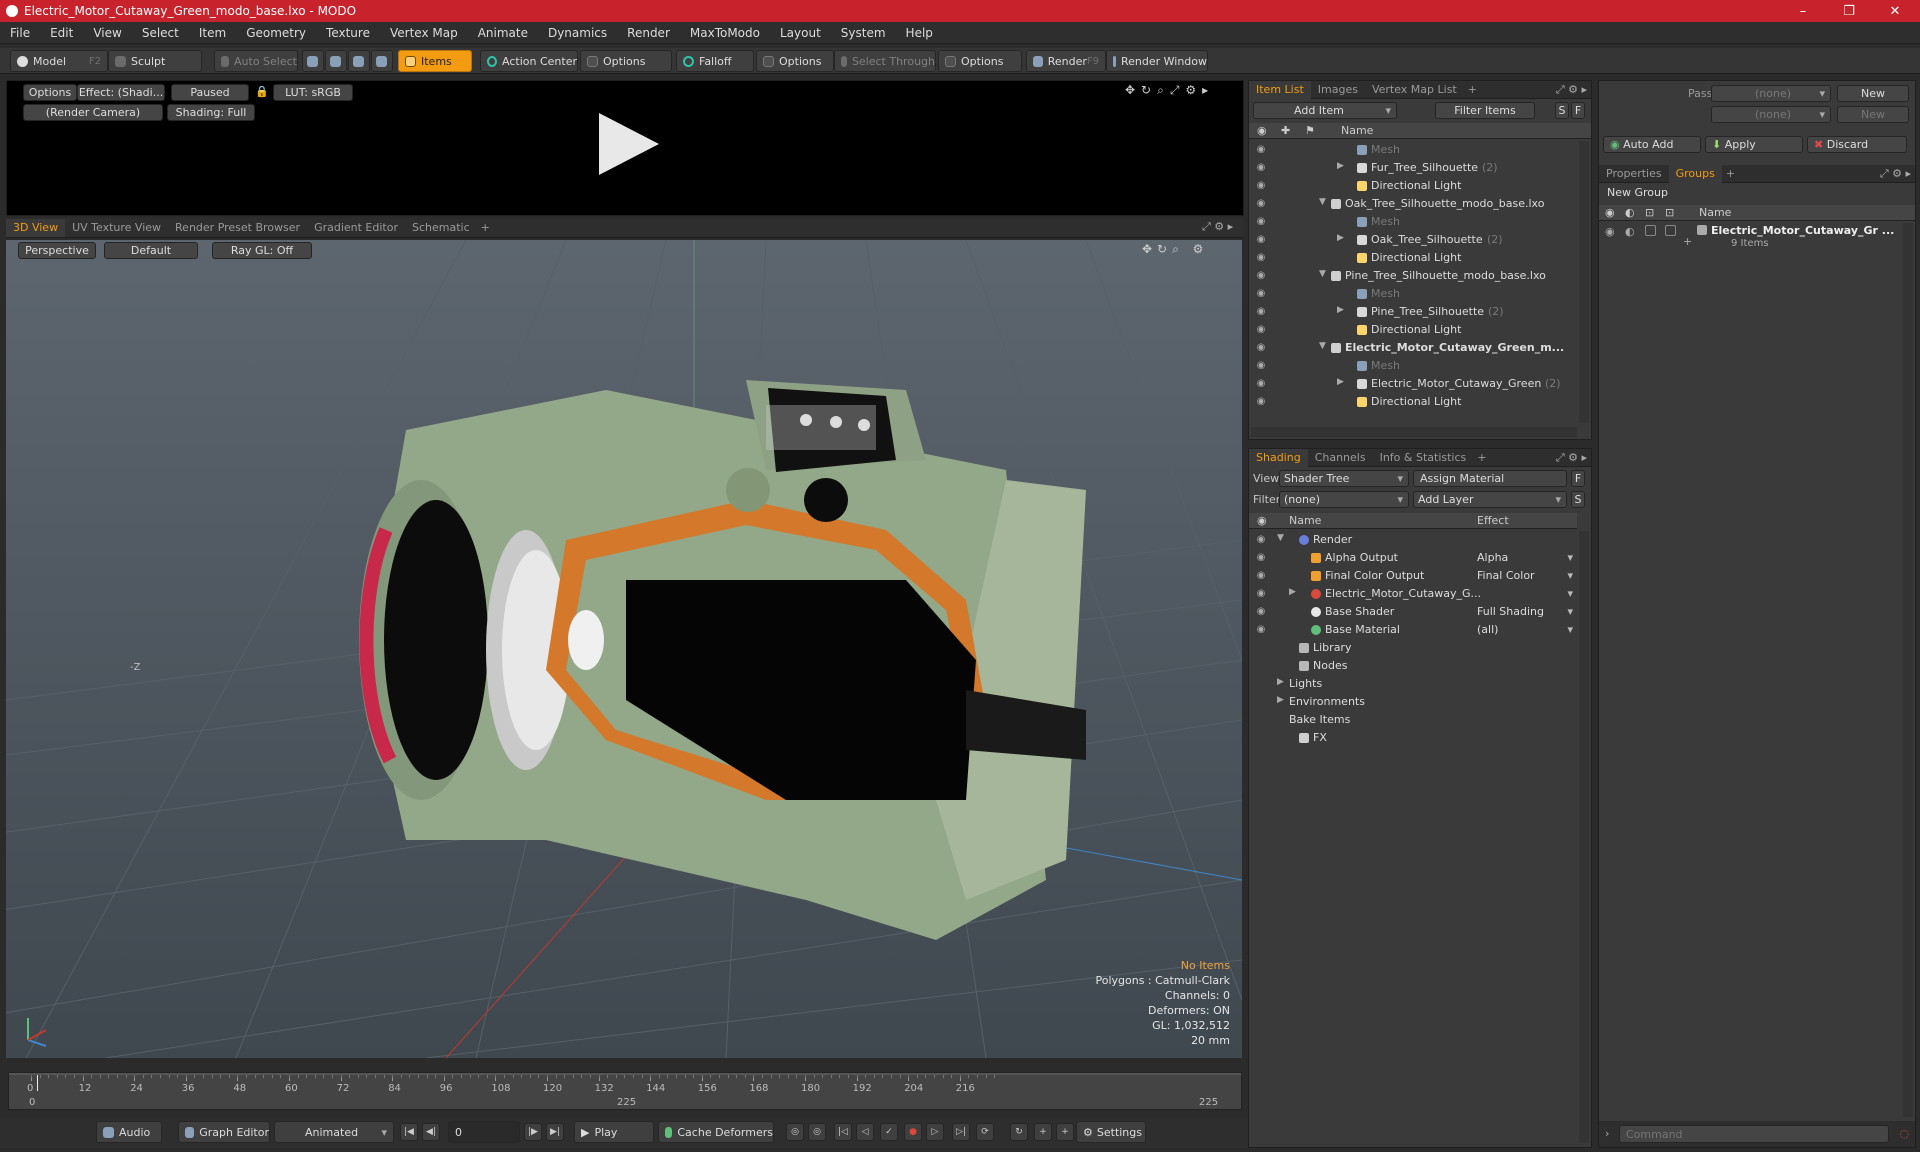 This screenshot has width=1920, height=1152. Describe the element at coordinates (614, 1132) in the screenshot. I see `play-button: ▶ Play` at that location.